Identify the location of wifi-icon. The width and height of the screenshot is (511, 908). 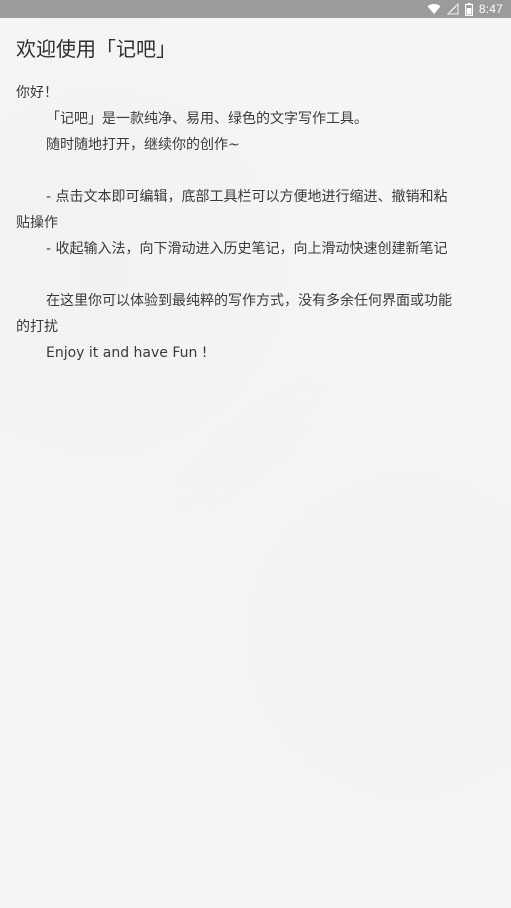
(434, 9).